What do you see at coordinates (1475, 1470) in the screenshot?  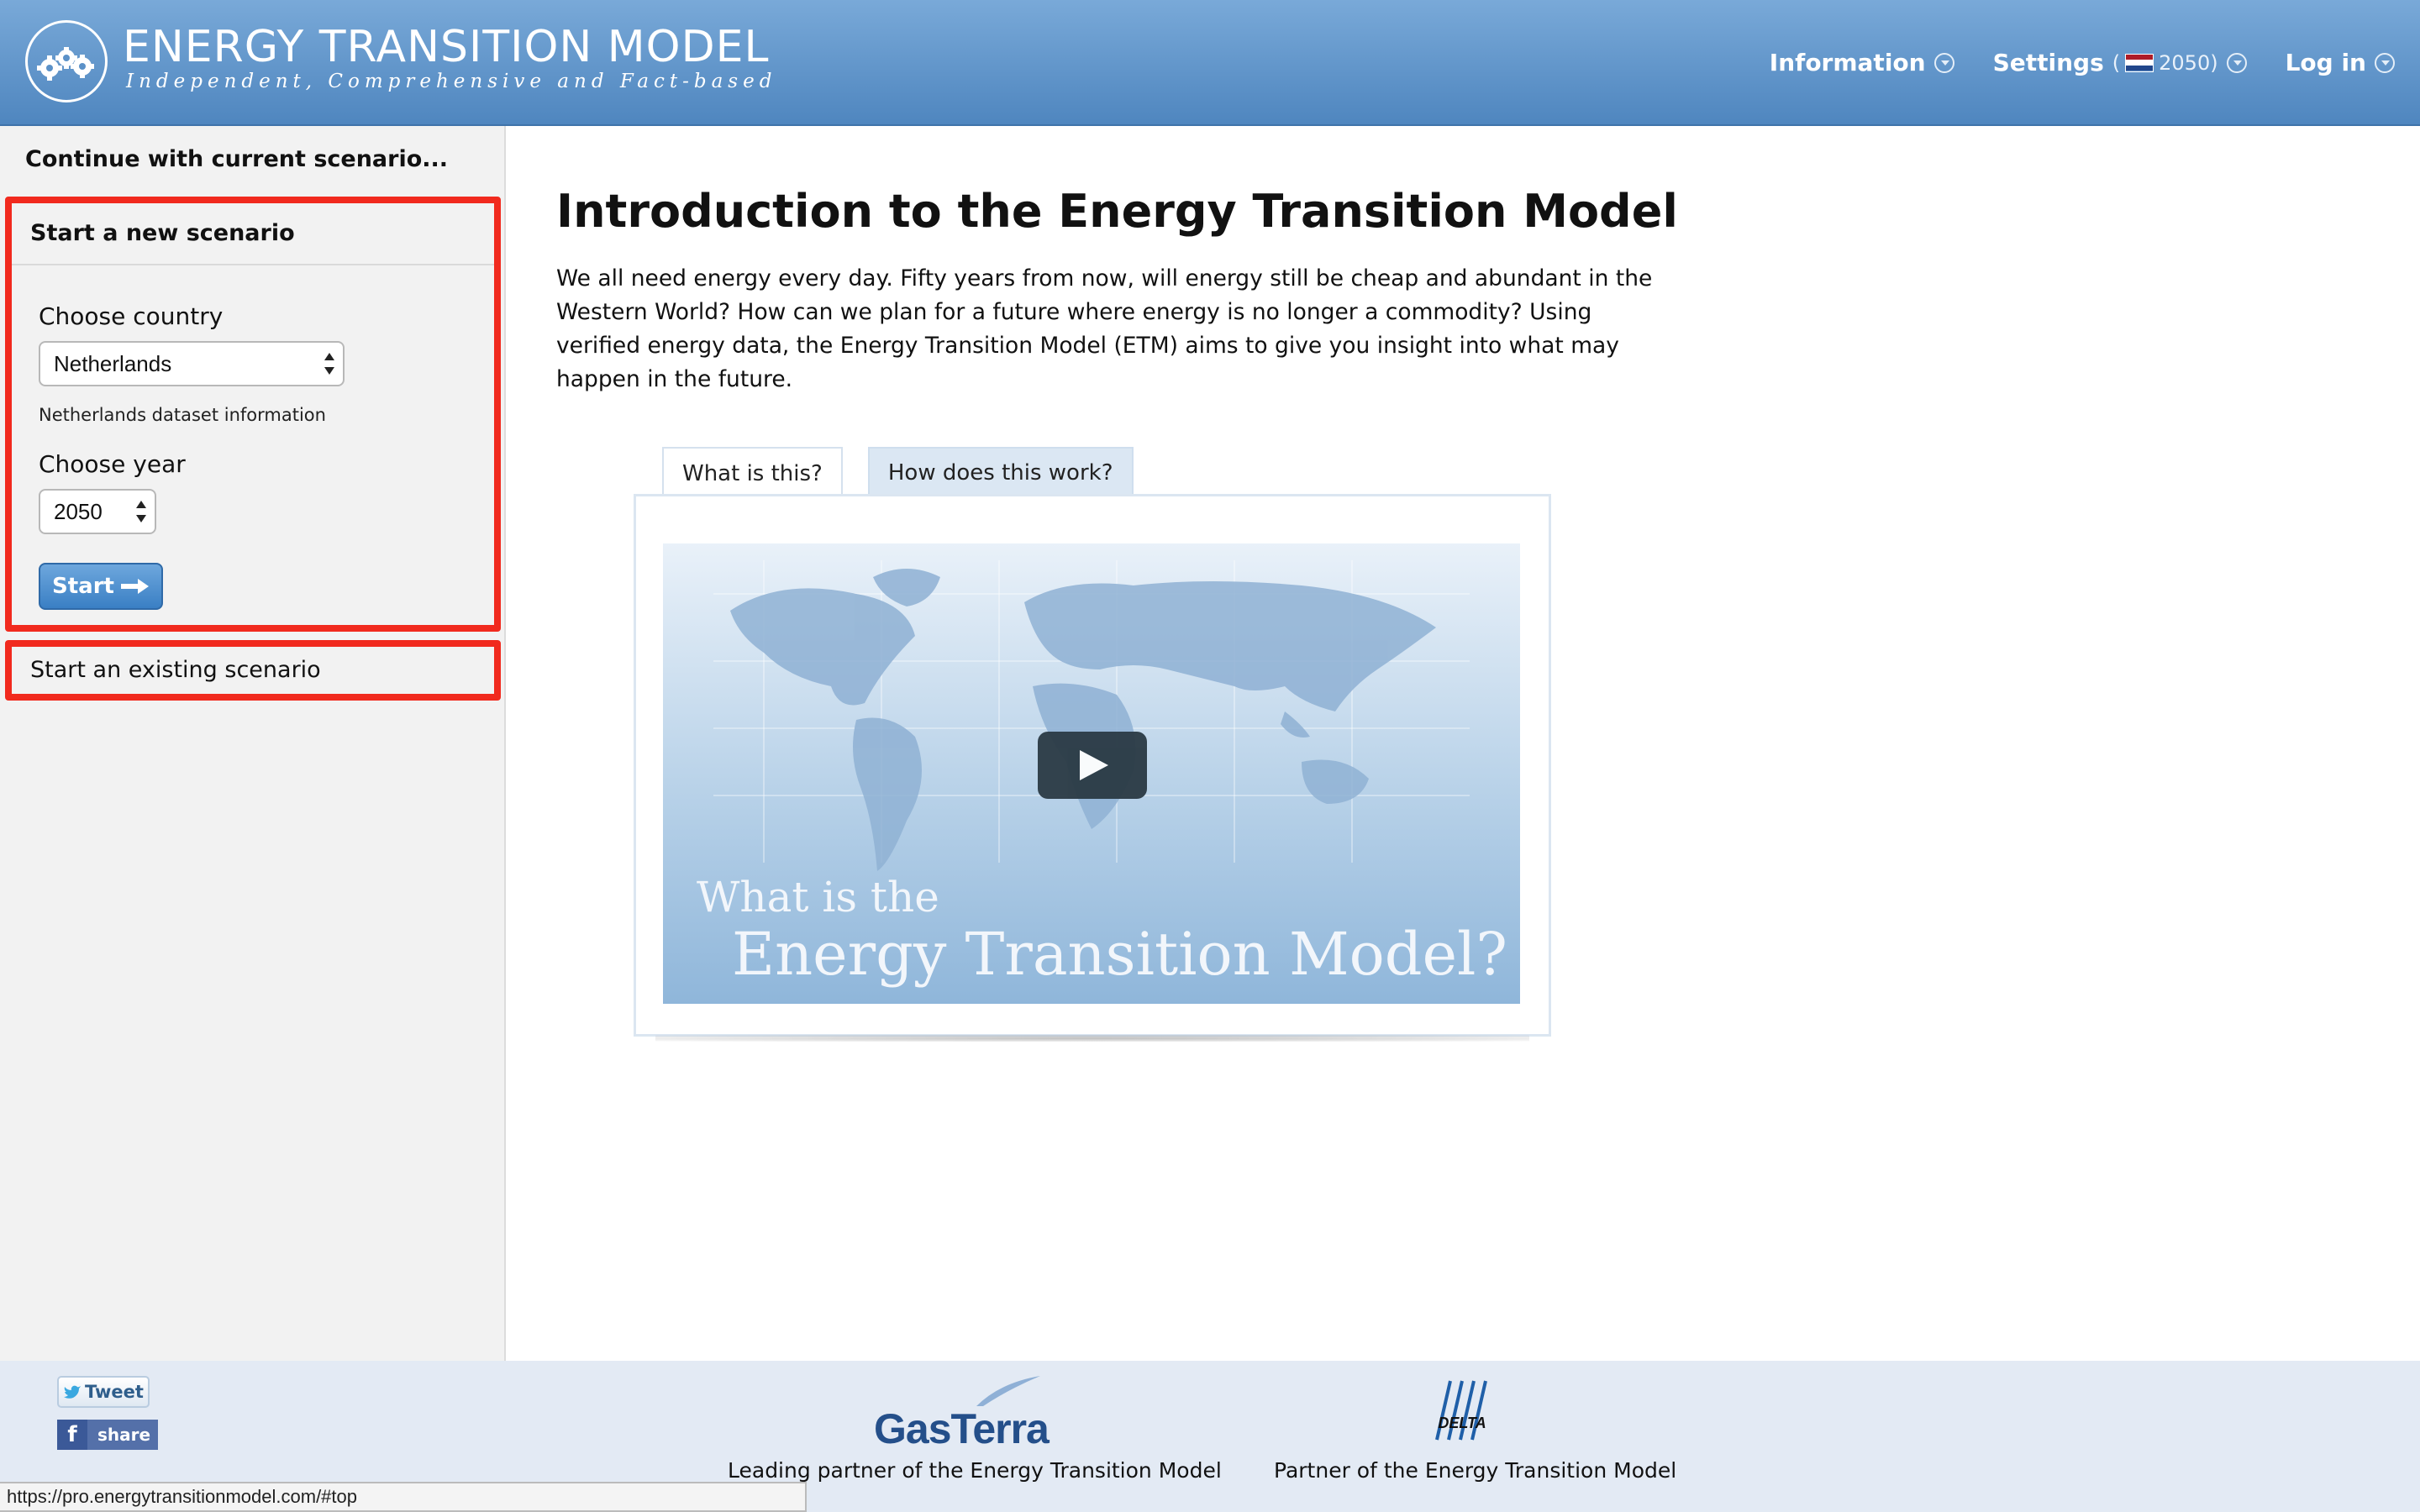 I see `partner2-caption: Partner of the Energy Transition Model` at bounding box center [1475, 1470].